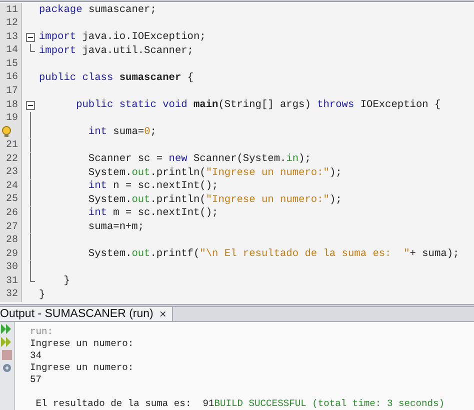 The image size is (474, 410). What do you see at coordinates (12, 24) in the screenshot?
I see `line-number: 12` at bounding box center [12, 24].